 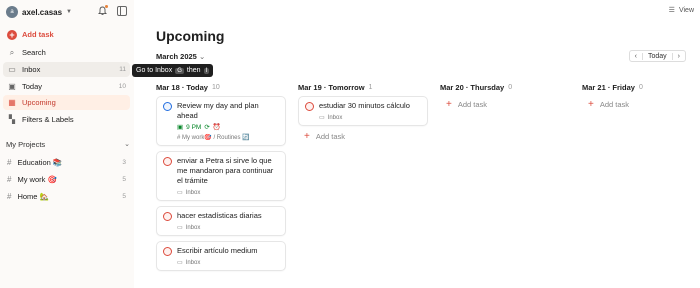 What do you see at coordinates (66, 86) in the screenshot?
I see `sidebar-item-today: ▣ Today 10` at bounding box center [66, 86].